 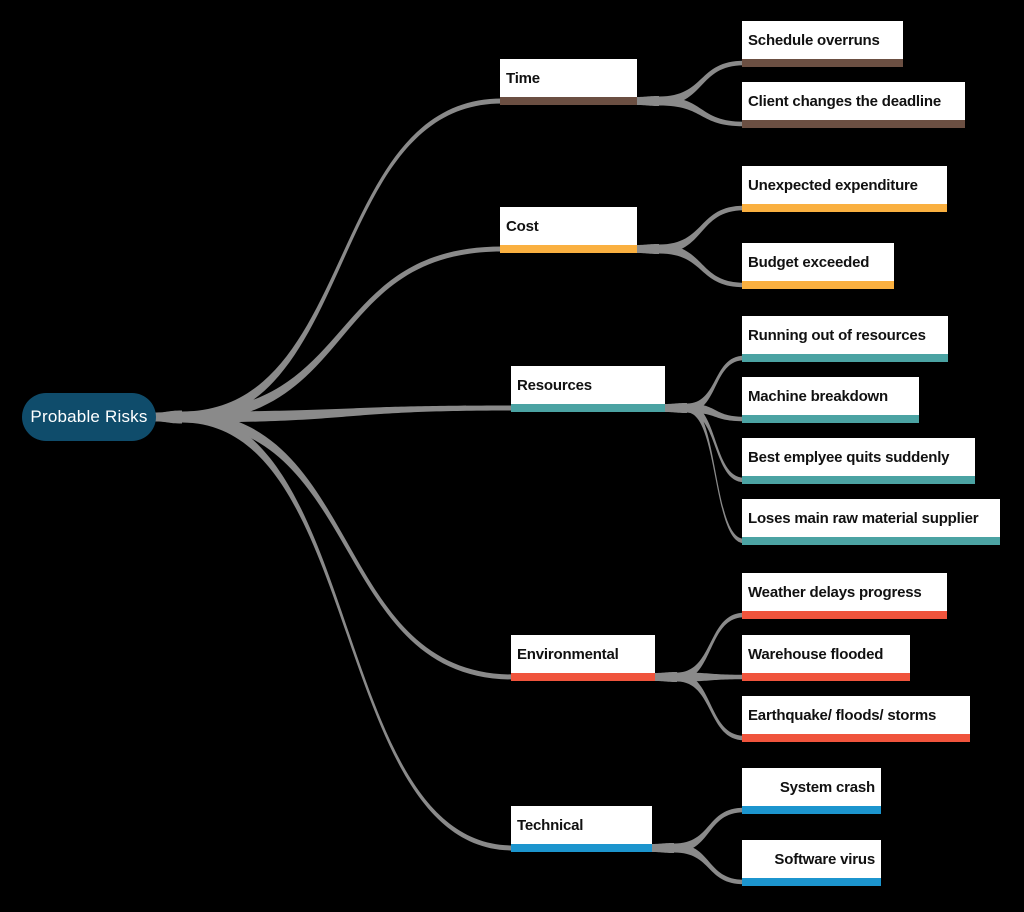 What do you see at coordinates (554, 385) in the screenshot?
I see `branch-node-resources-label: Resources` at bounding box center [554, 385].